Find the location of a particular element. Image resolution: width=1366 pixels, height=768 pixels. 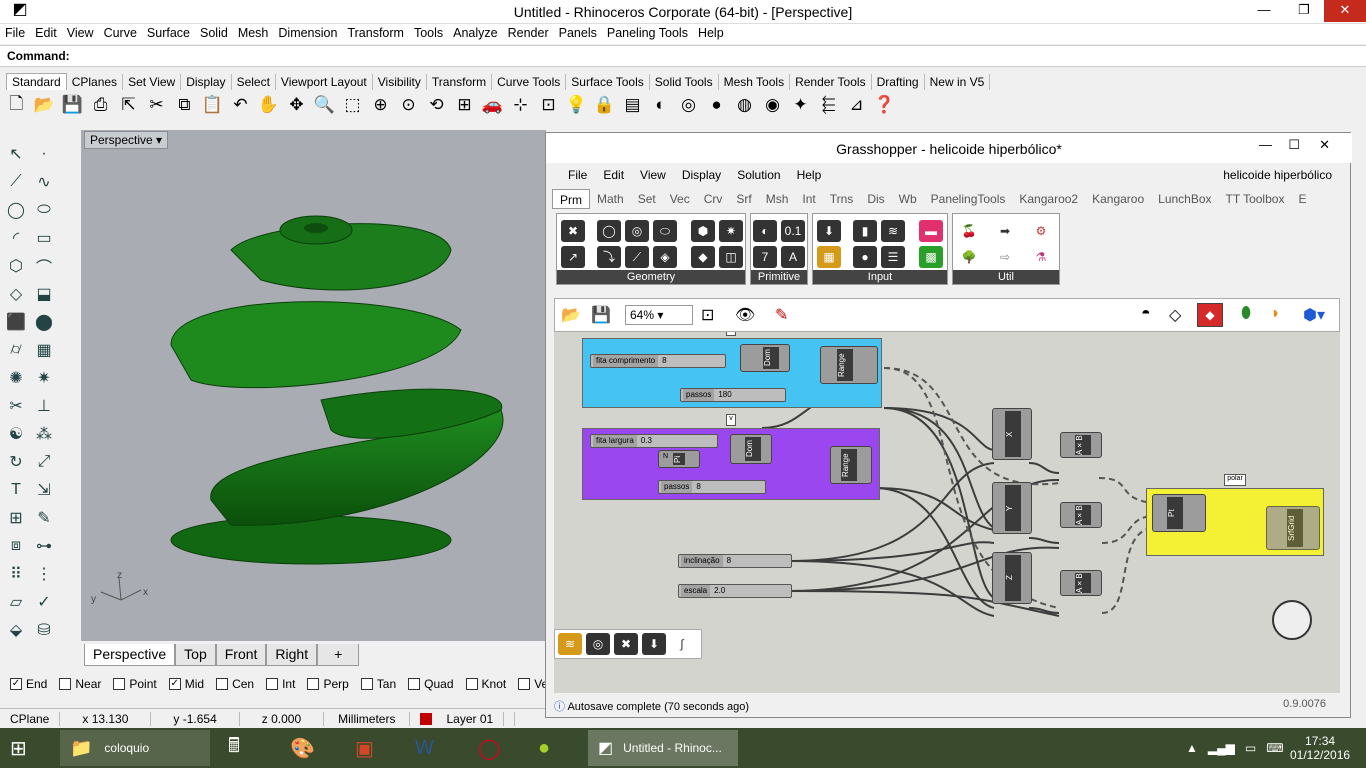

cut-icon: ✂ is located at coordinates (156, 105).